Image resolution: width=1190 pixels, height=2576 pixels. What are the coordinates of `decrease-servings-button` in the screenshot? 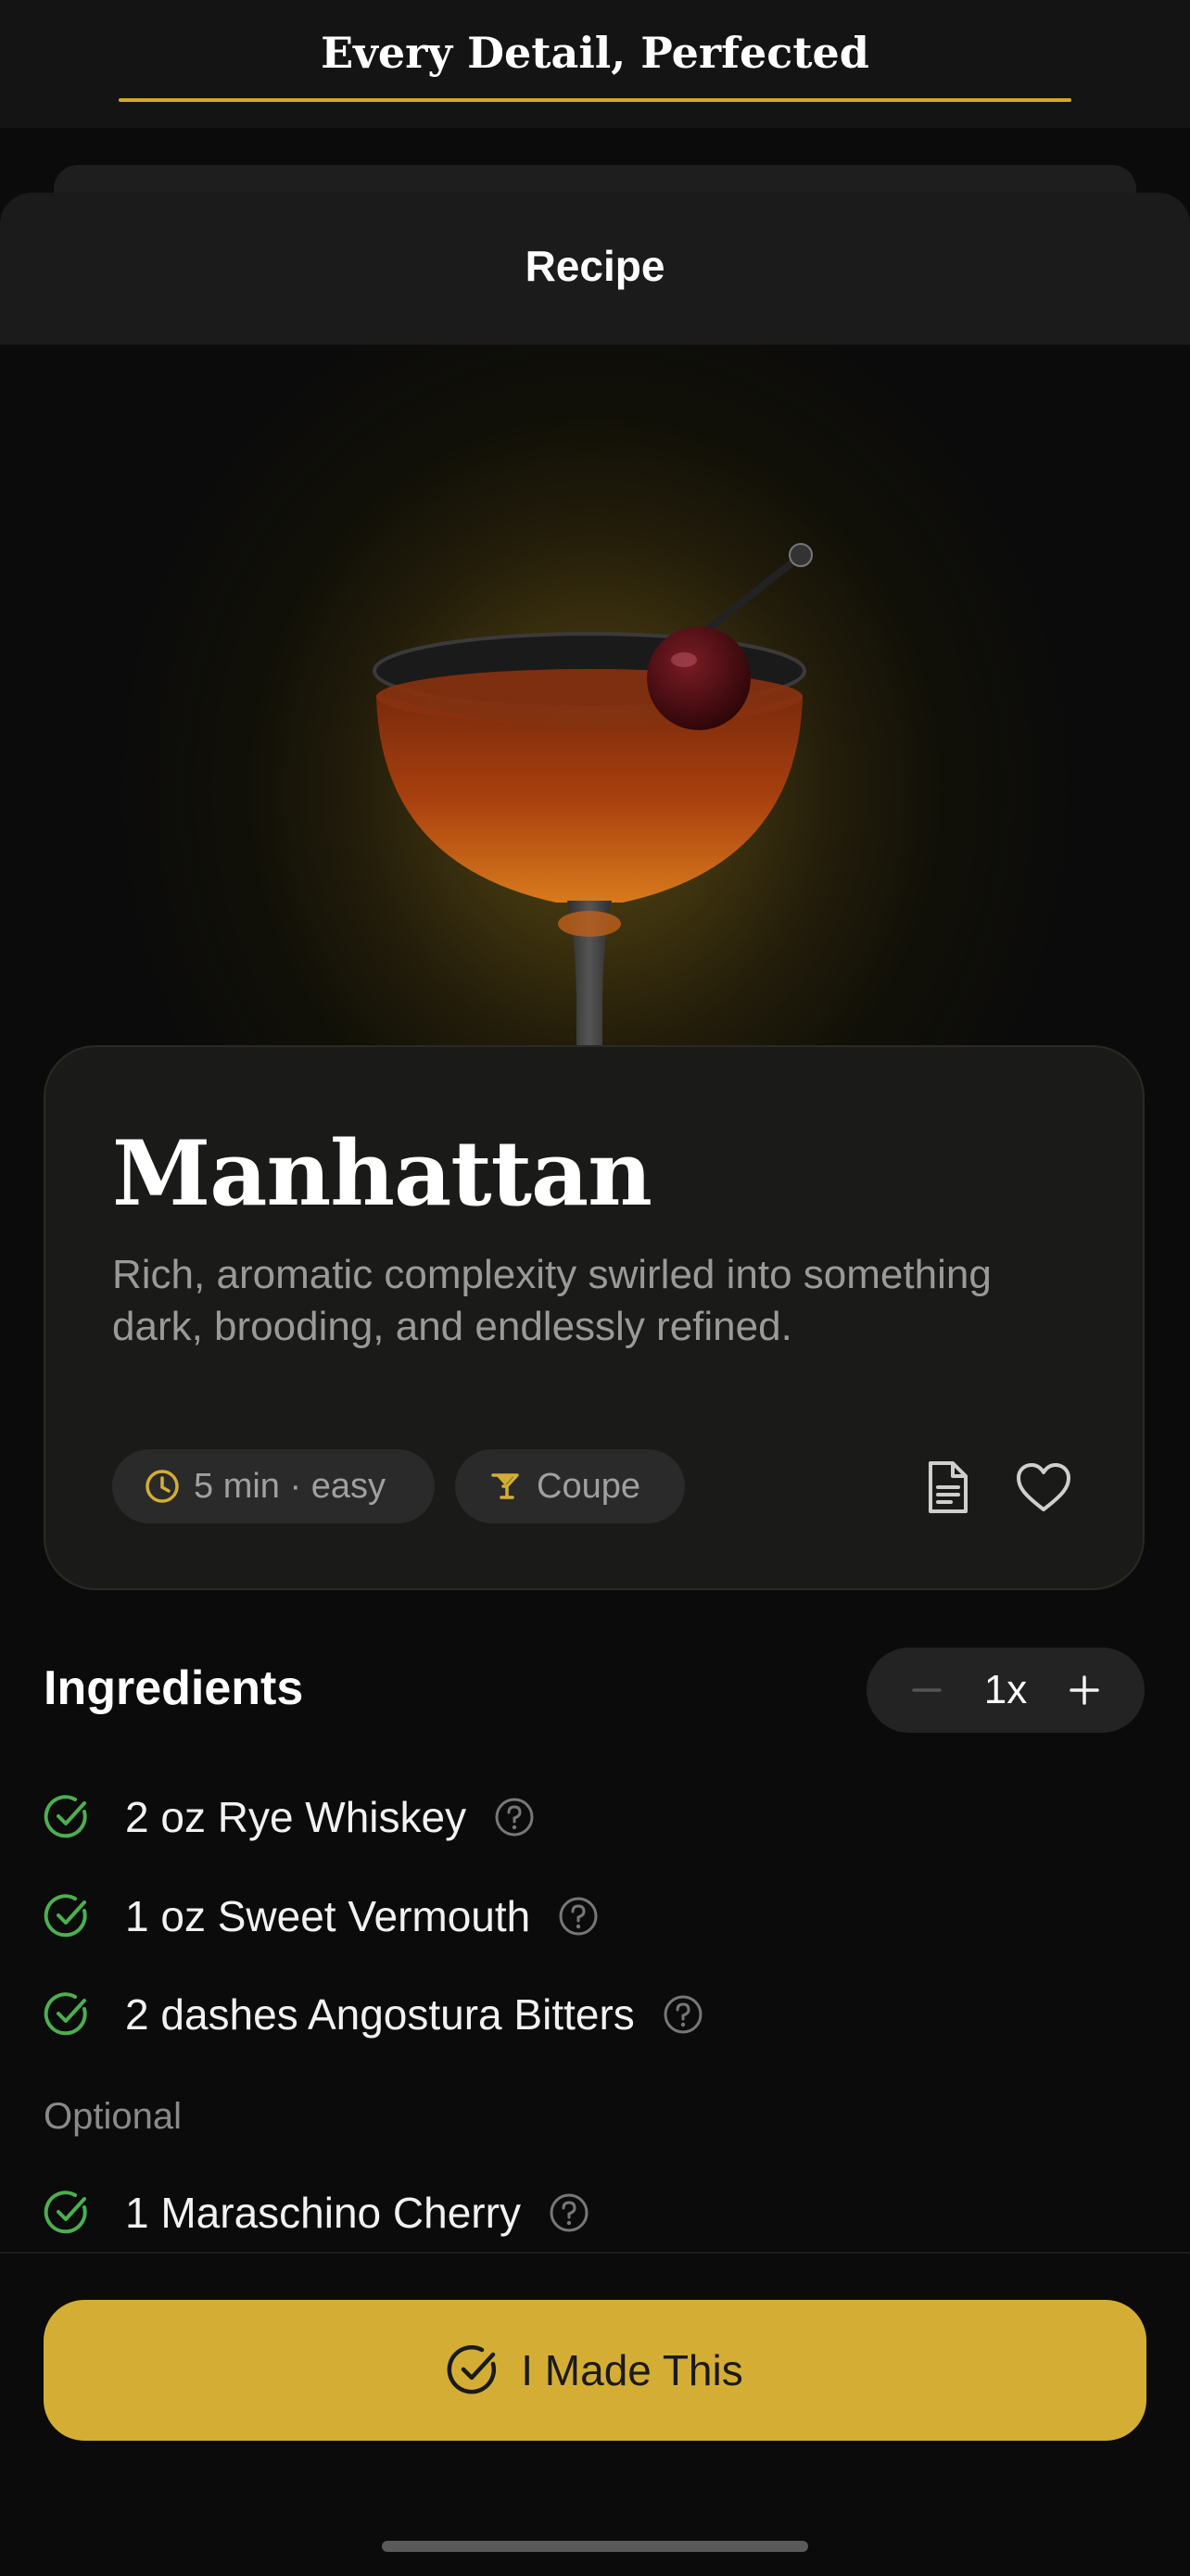 It's located at (926, 1690).